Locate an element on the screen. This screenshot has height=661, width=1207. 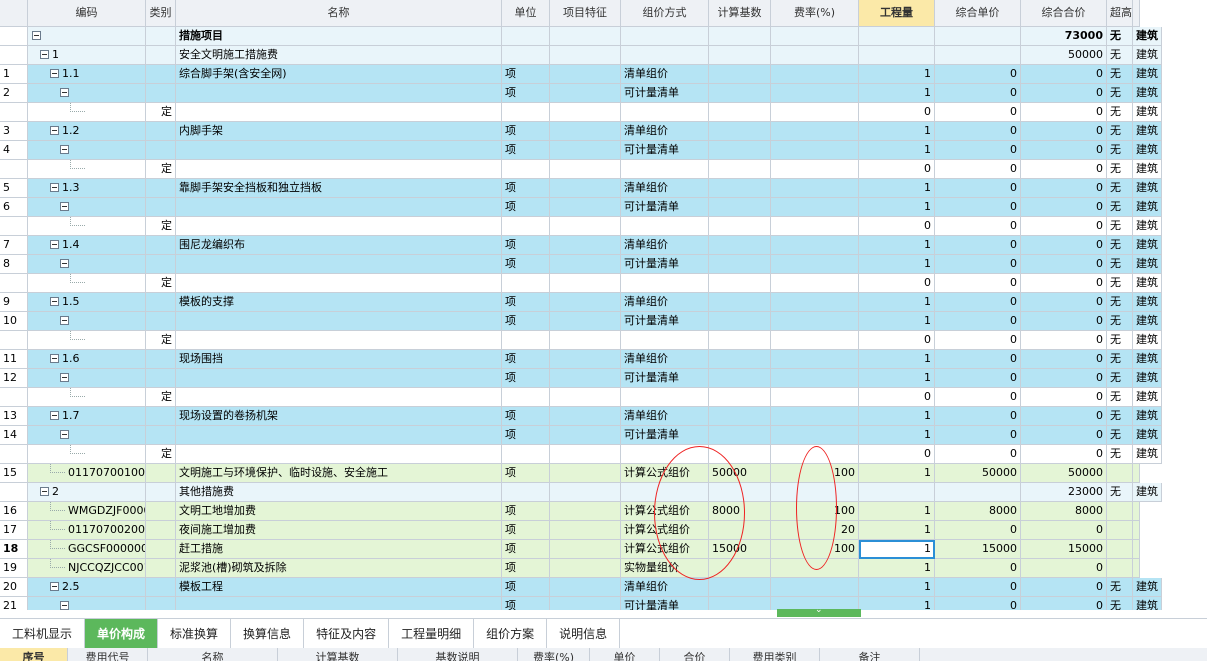
cell-total: 23000 is located at coordinates (1064, 492).